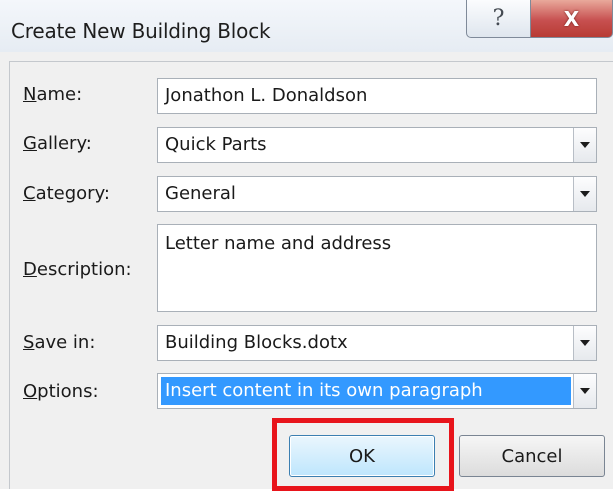 Image resolution: width=613 pixels, height=491 pixels. Describe the element at coordinates (377, 343) in the screenshot. I see `save-in-dropdown: Building Blocks.dotx` at that location.